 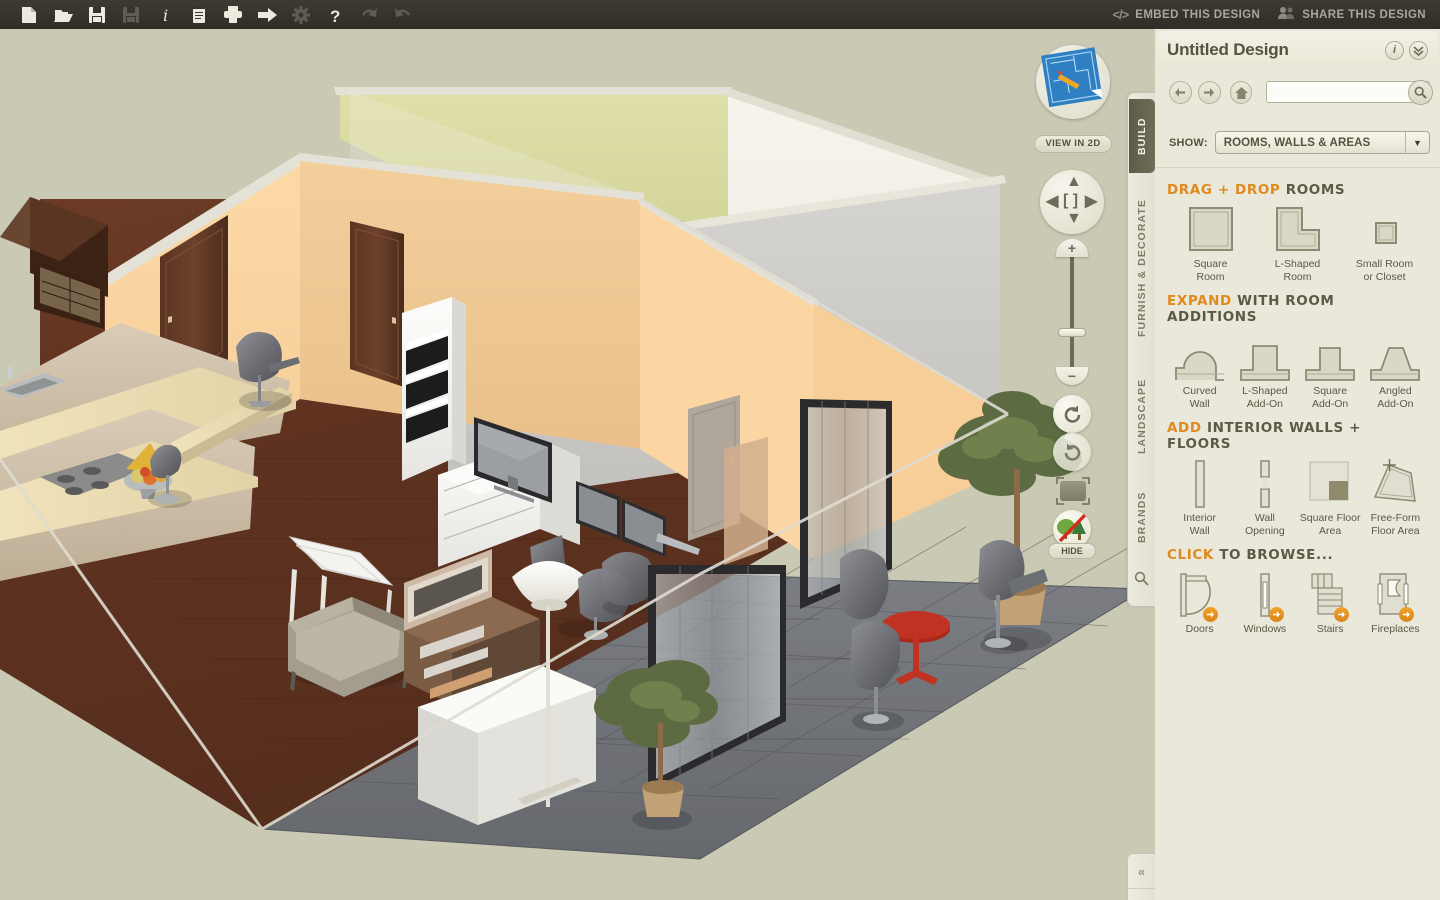 I want to click on pan-down-button: ▼, so click(x=1074, y=219).